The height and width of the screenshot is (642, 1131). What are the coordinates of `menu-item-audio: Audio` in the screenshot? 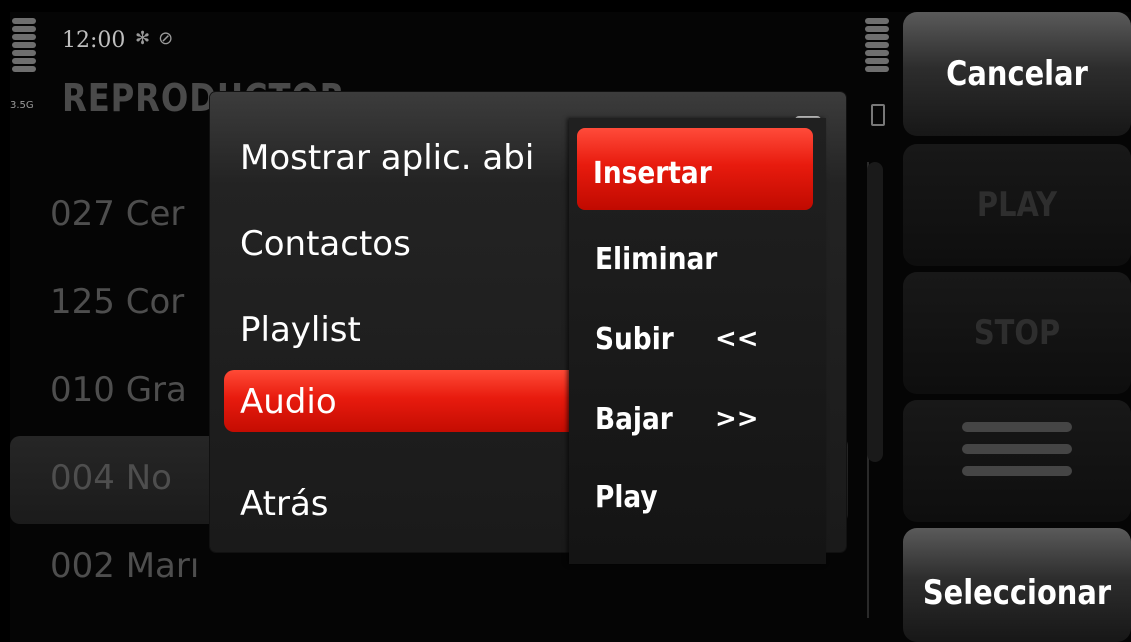 It's located at (409, 401).